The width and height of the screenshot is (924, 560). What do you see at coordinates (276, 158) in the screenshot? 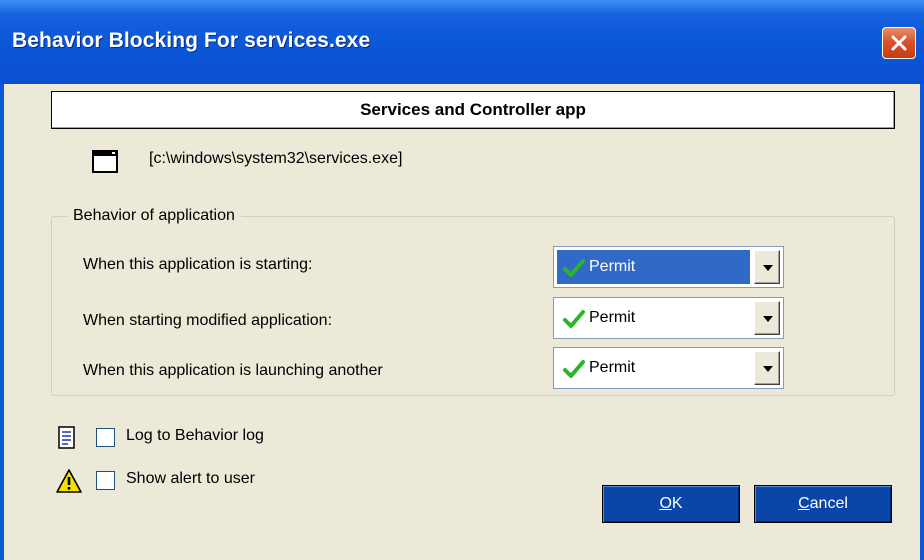
I see `app-path: [c:\windows\system32\services.exe]` at bounding box center [276, 158].